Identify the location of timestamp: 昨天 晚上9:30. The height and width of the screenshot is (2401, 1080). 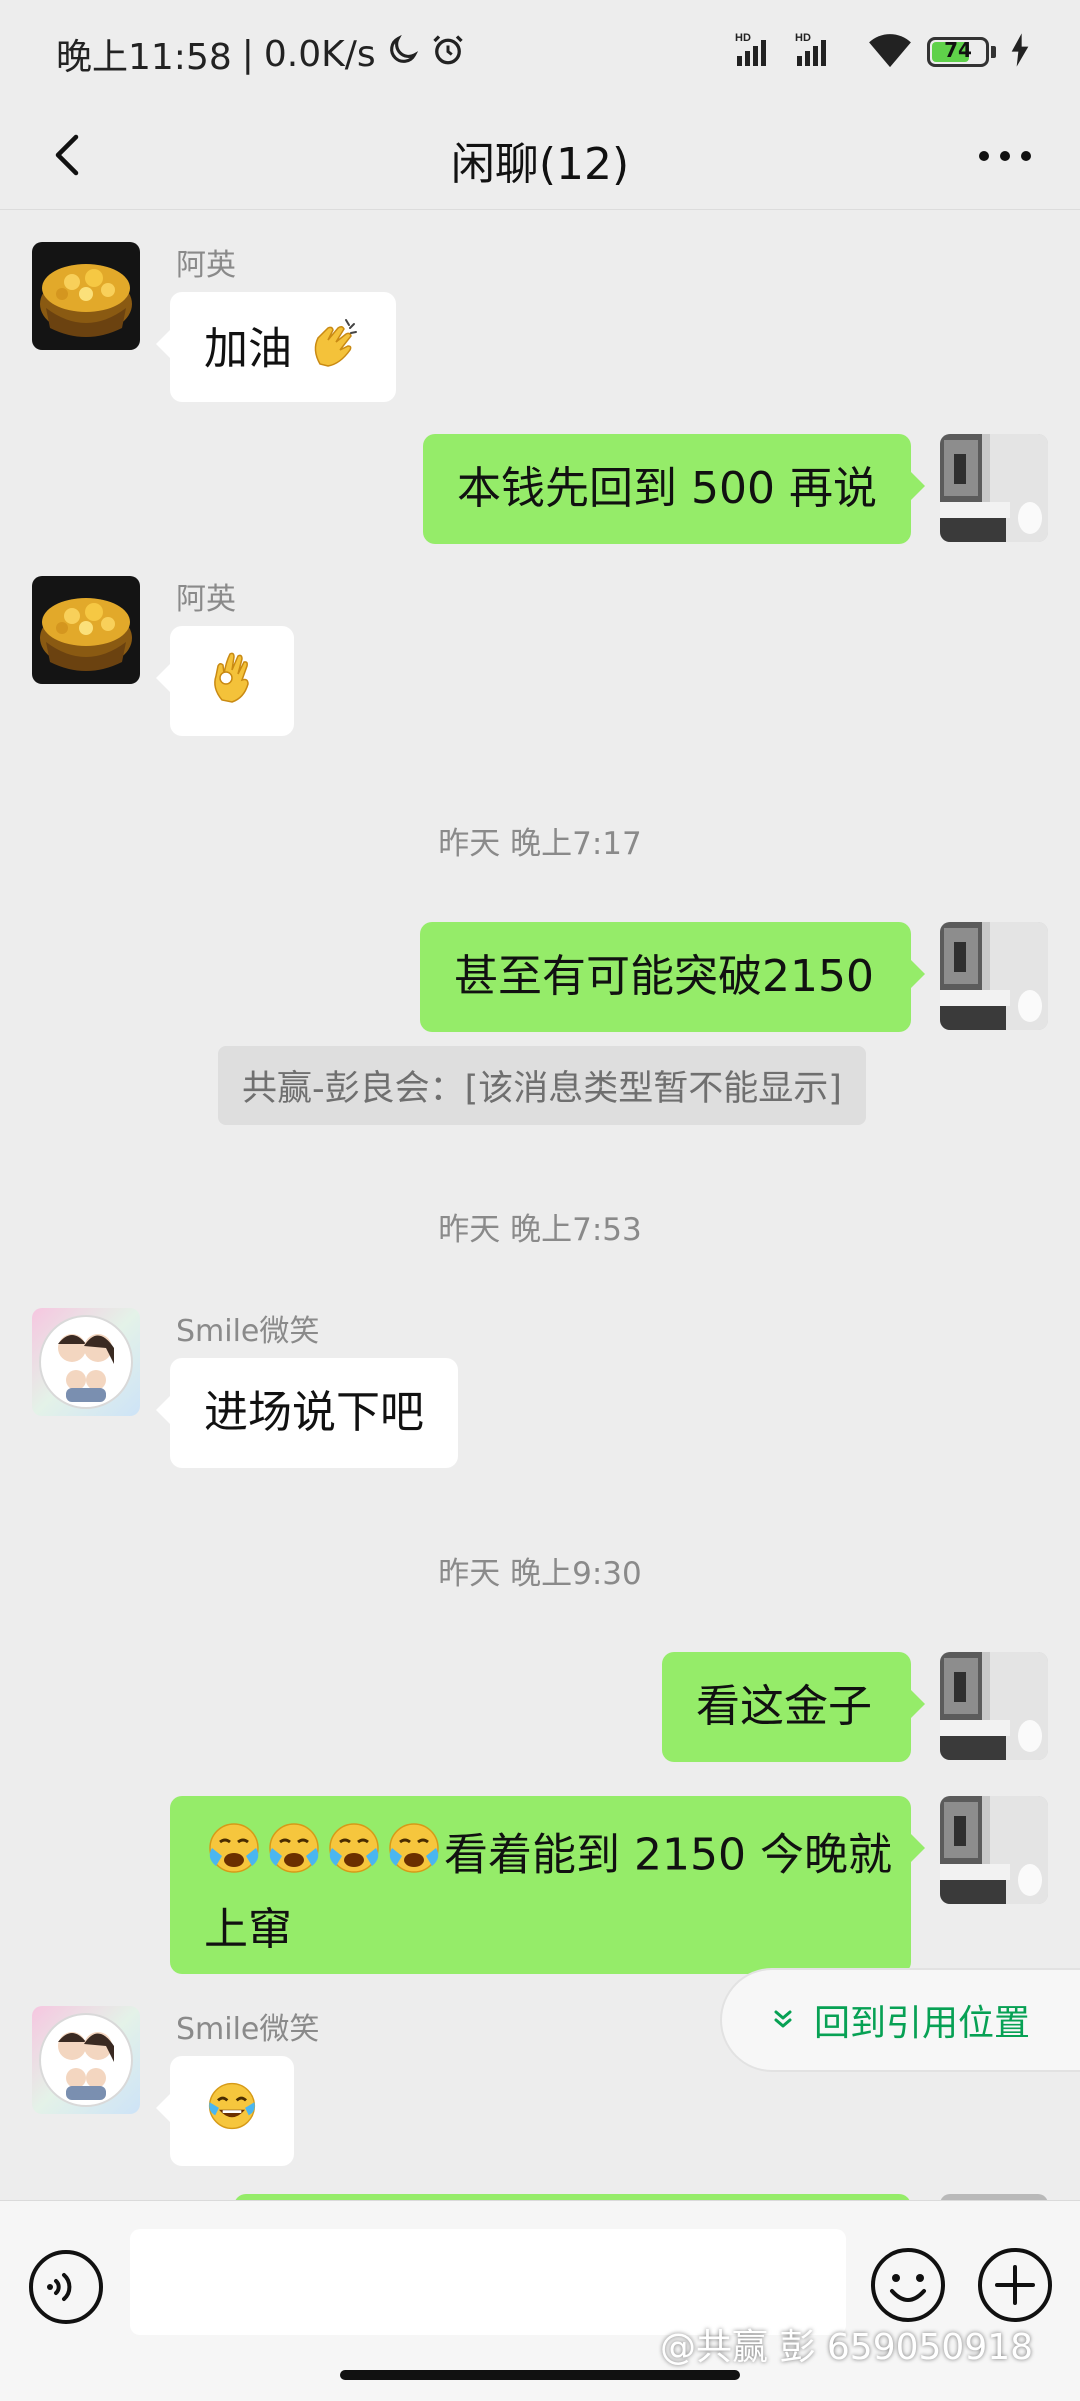
(540, 1574).